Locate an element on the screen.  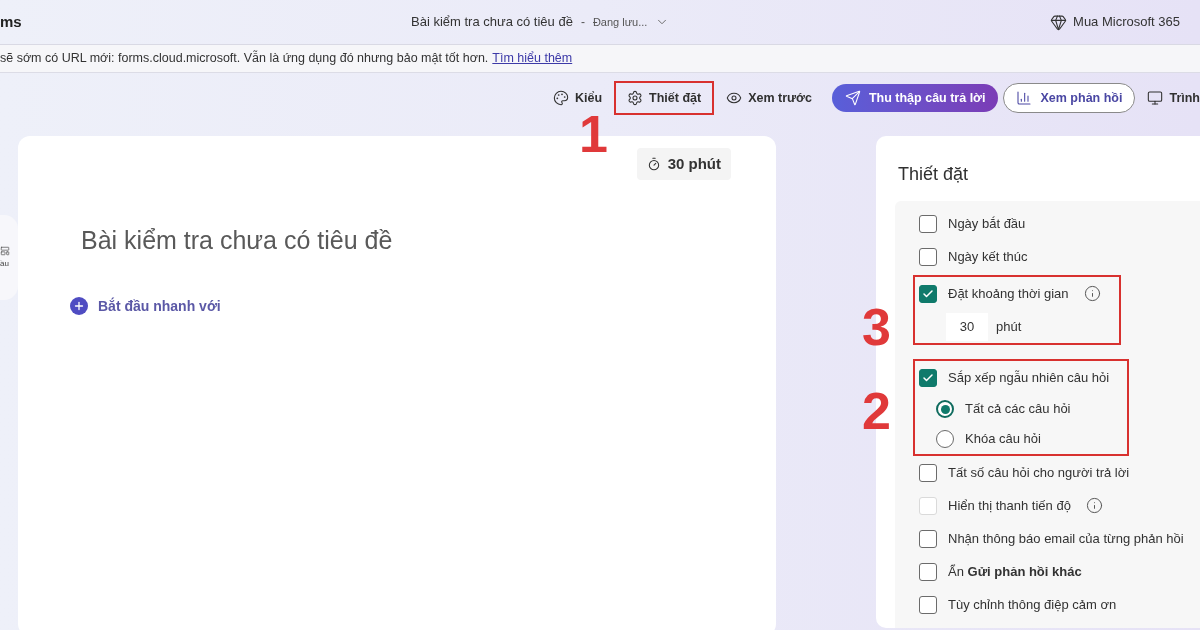
unit-label: phút is located at coordinates (1009, 326).